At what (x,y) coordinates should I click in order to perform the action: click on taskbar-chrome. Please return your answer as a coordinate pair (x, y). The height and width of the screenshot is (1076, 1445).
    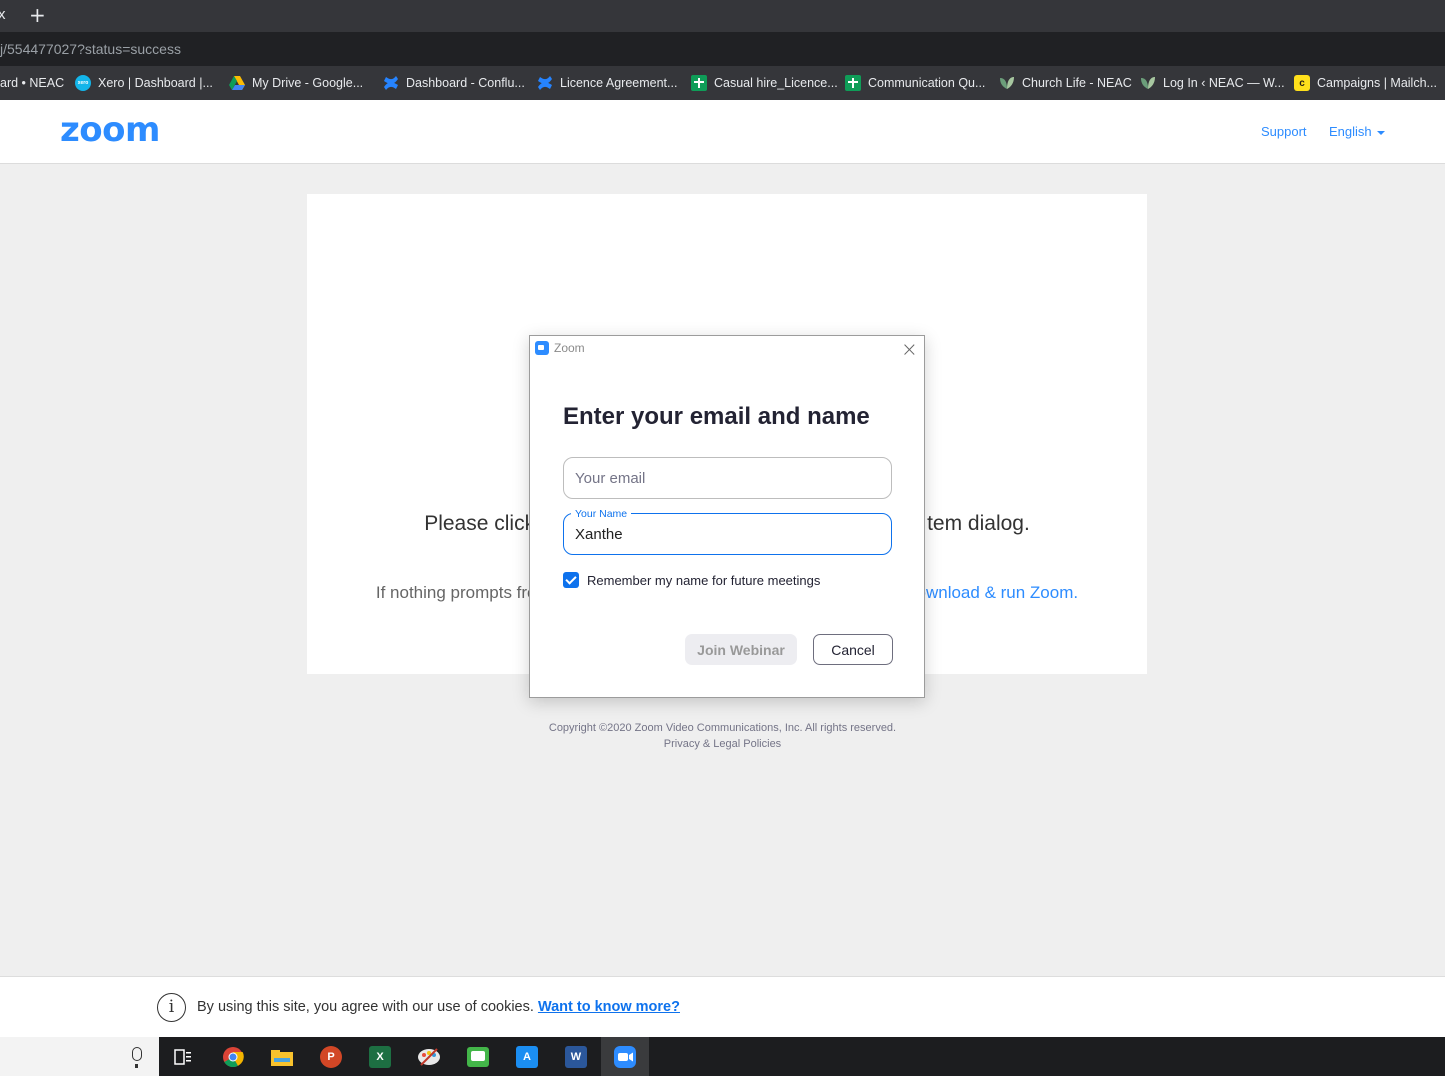
    Looking at the image, I should click on (233, 1056).